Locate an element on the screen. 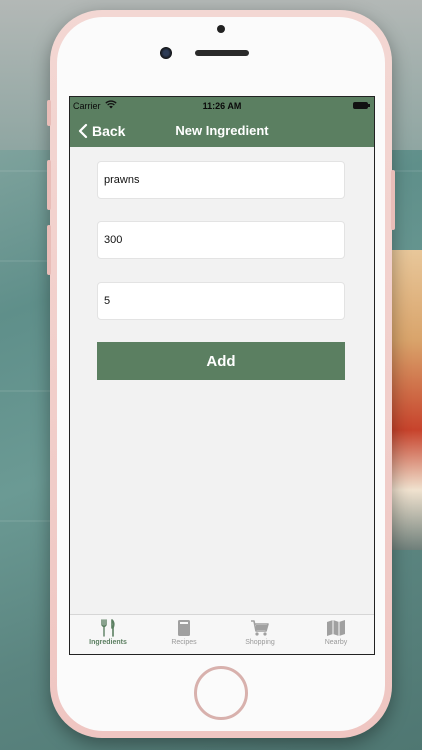 The width and height of the screenshot is (422, 750). tab-label: Shopping is located at coordinates (260, 642).